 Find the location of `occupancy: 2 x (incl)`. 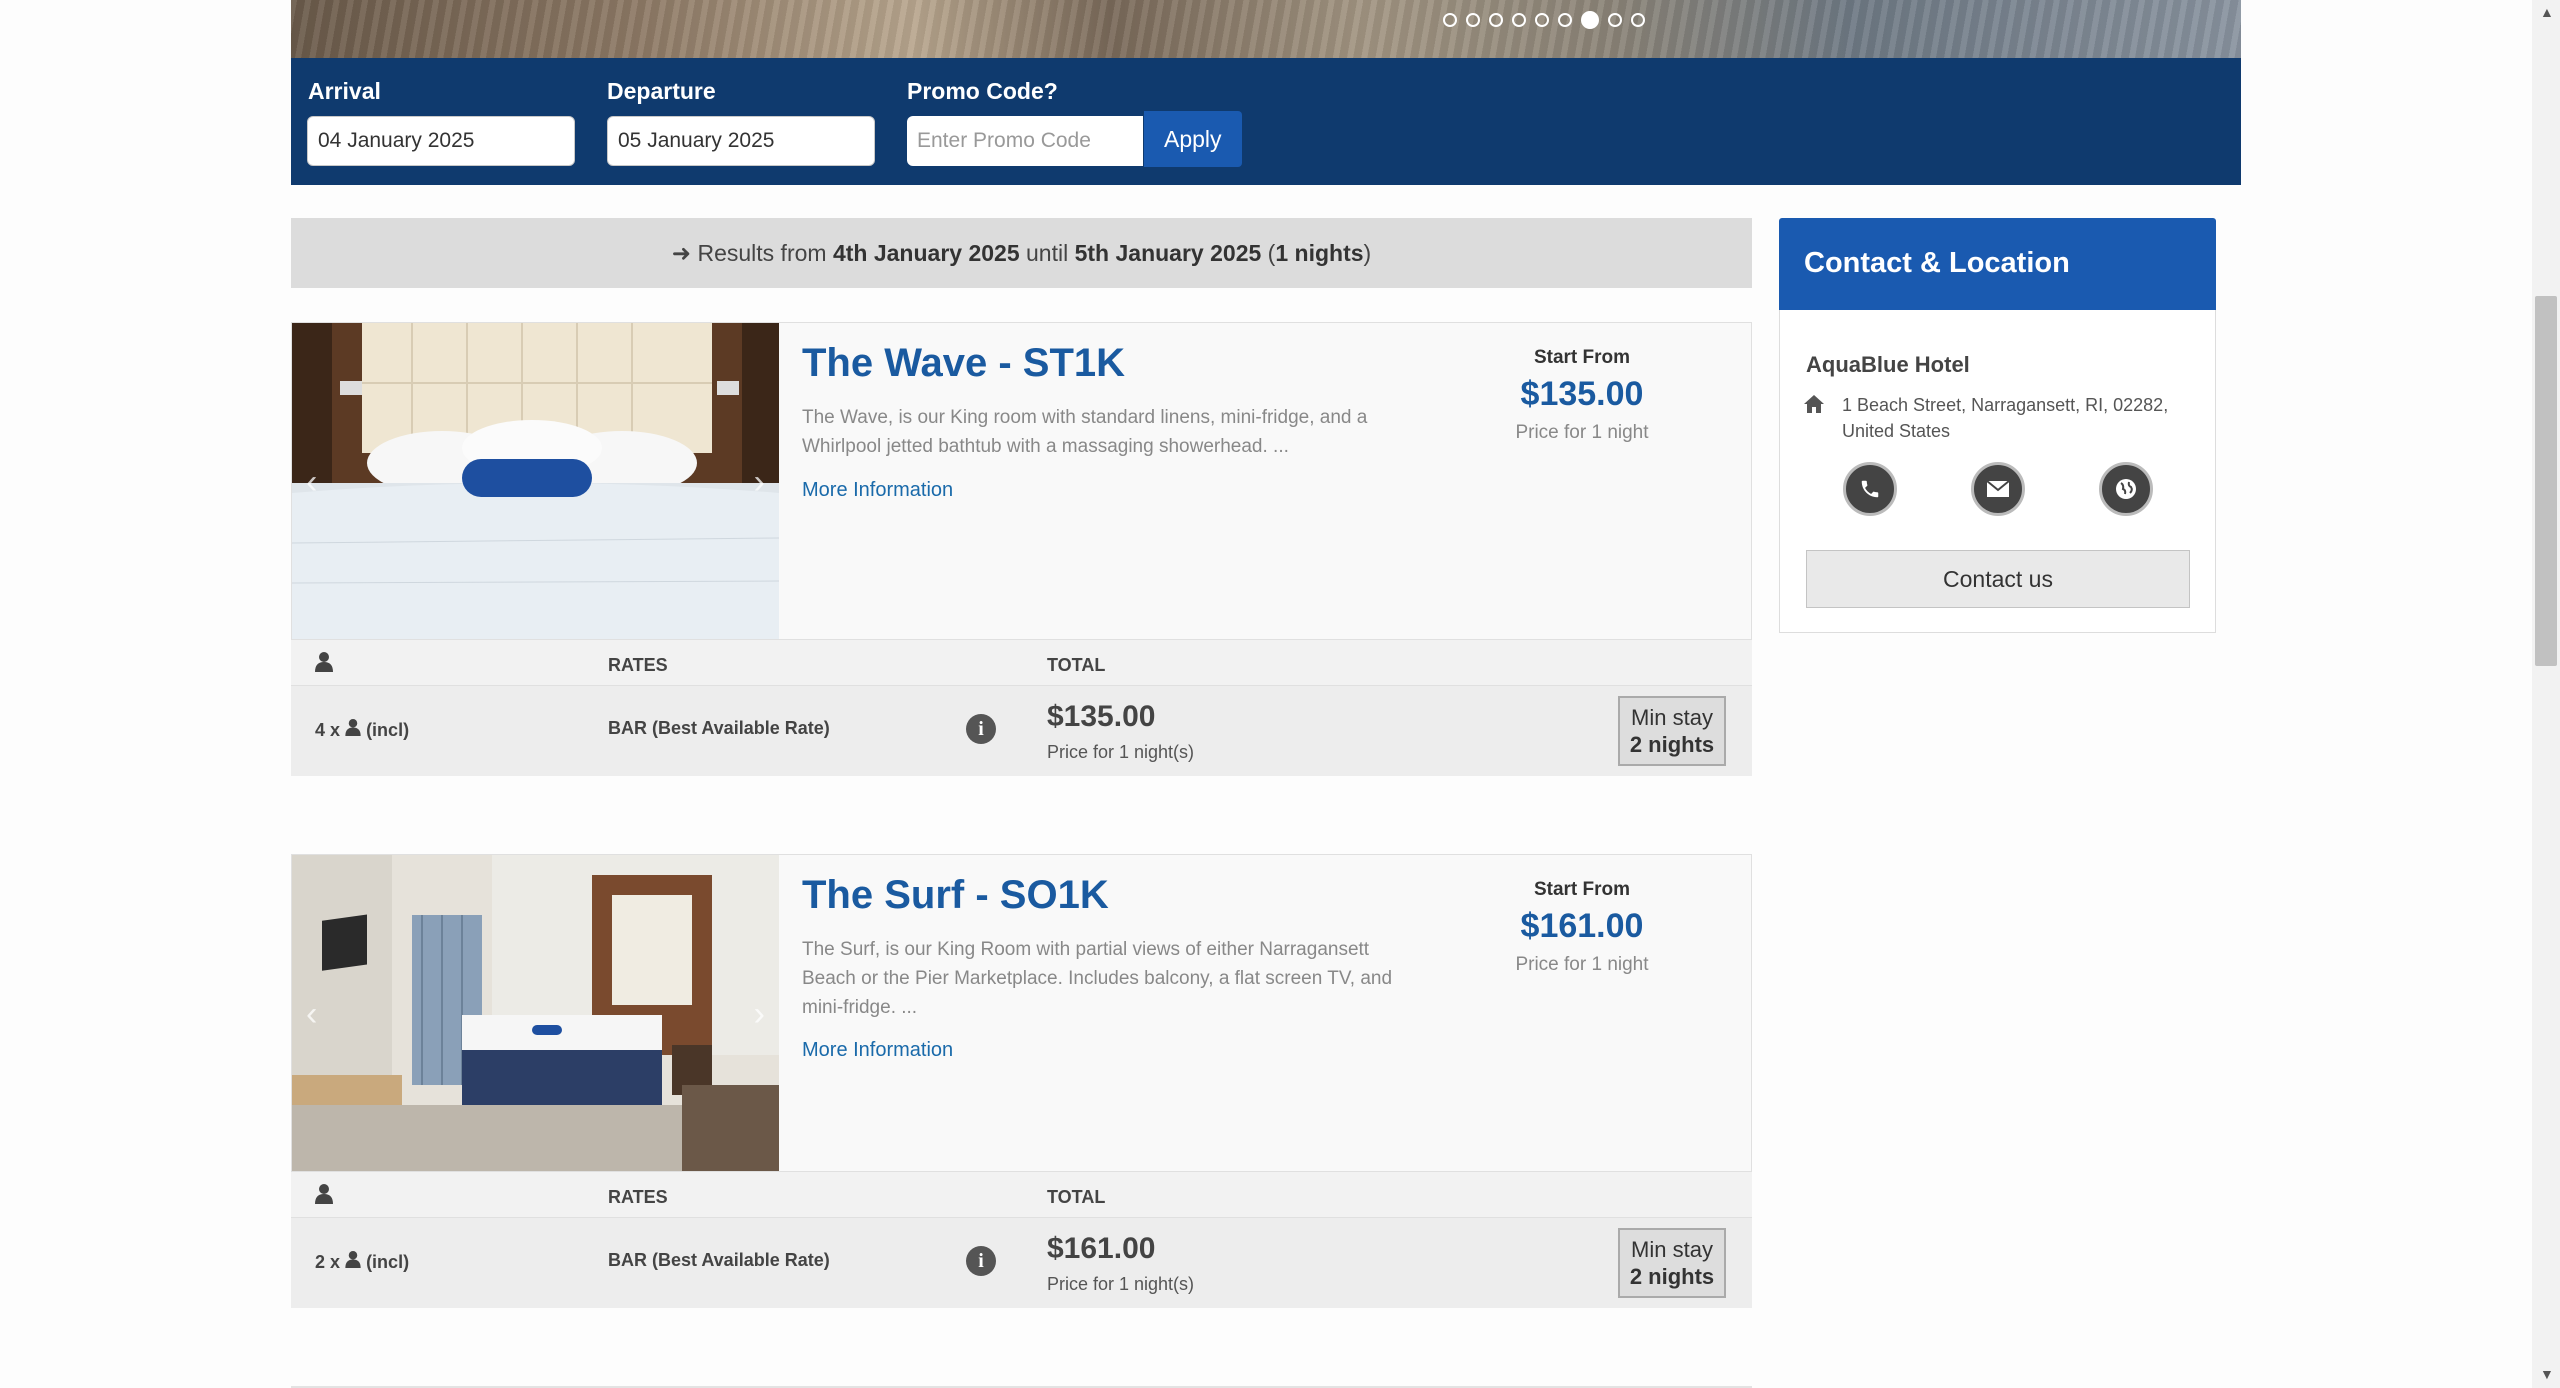

occupancy: 2 x (incl) is located at coordinates (362, 1262).